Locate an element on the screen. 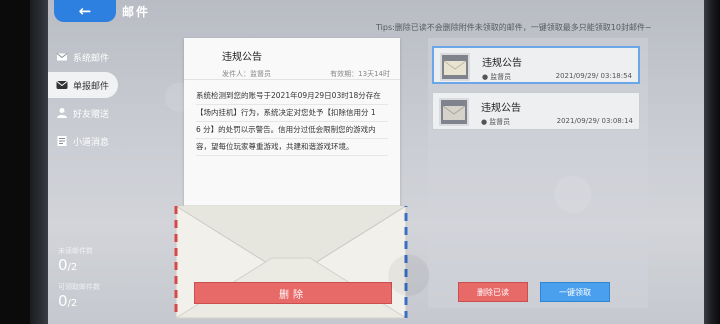 The height and width of the screenshot is (324, 720). claim-all-button: 一键领取 is located at coordinates (575, 292).